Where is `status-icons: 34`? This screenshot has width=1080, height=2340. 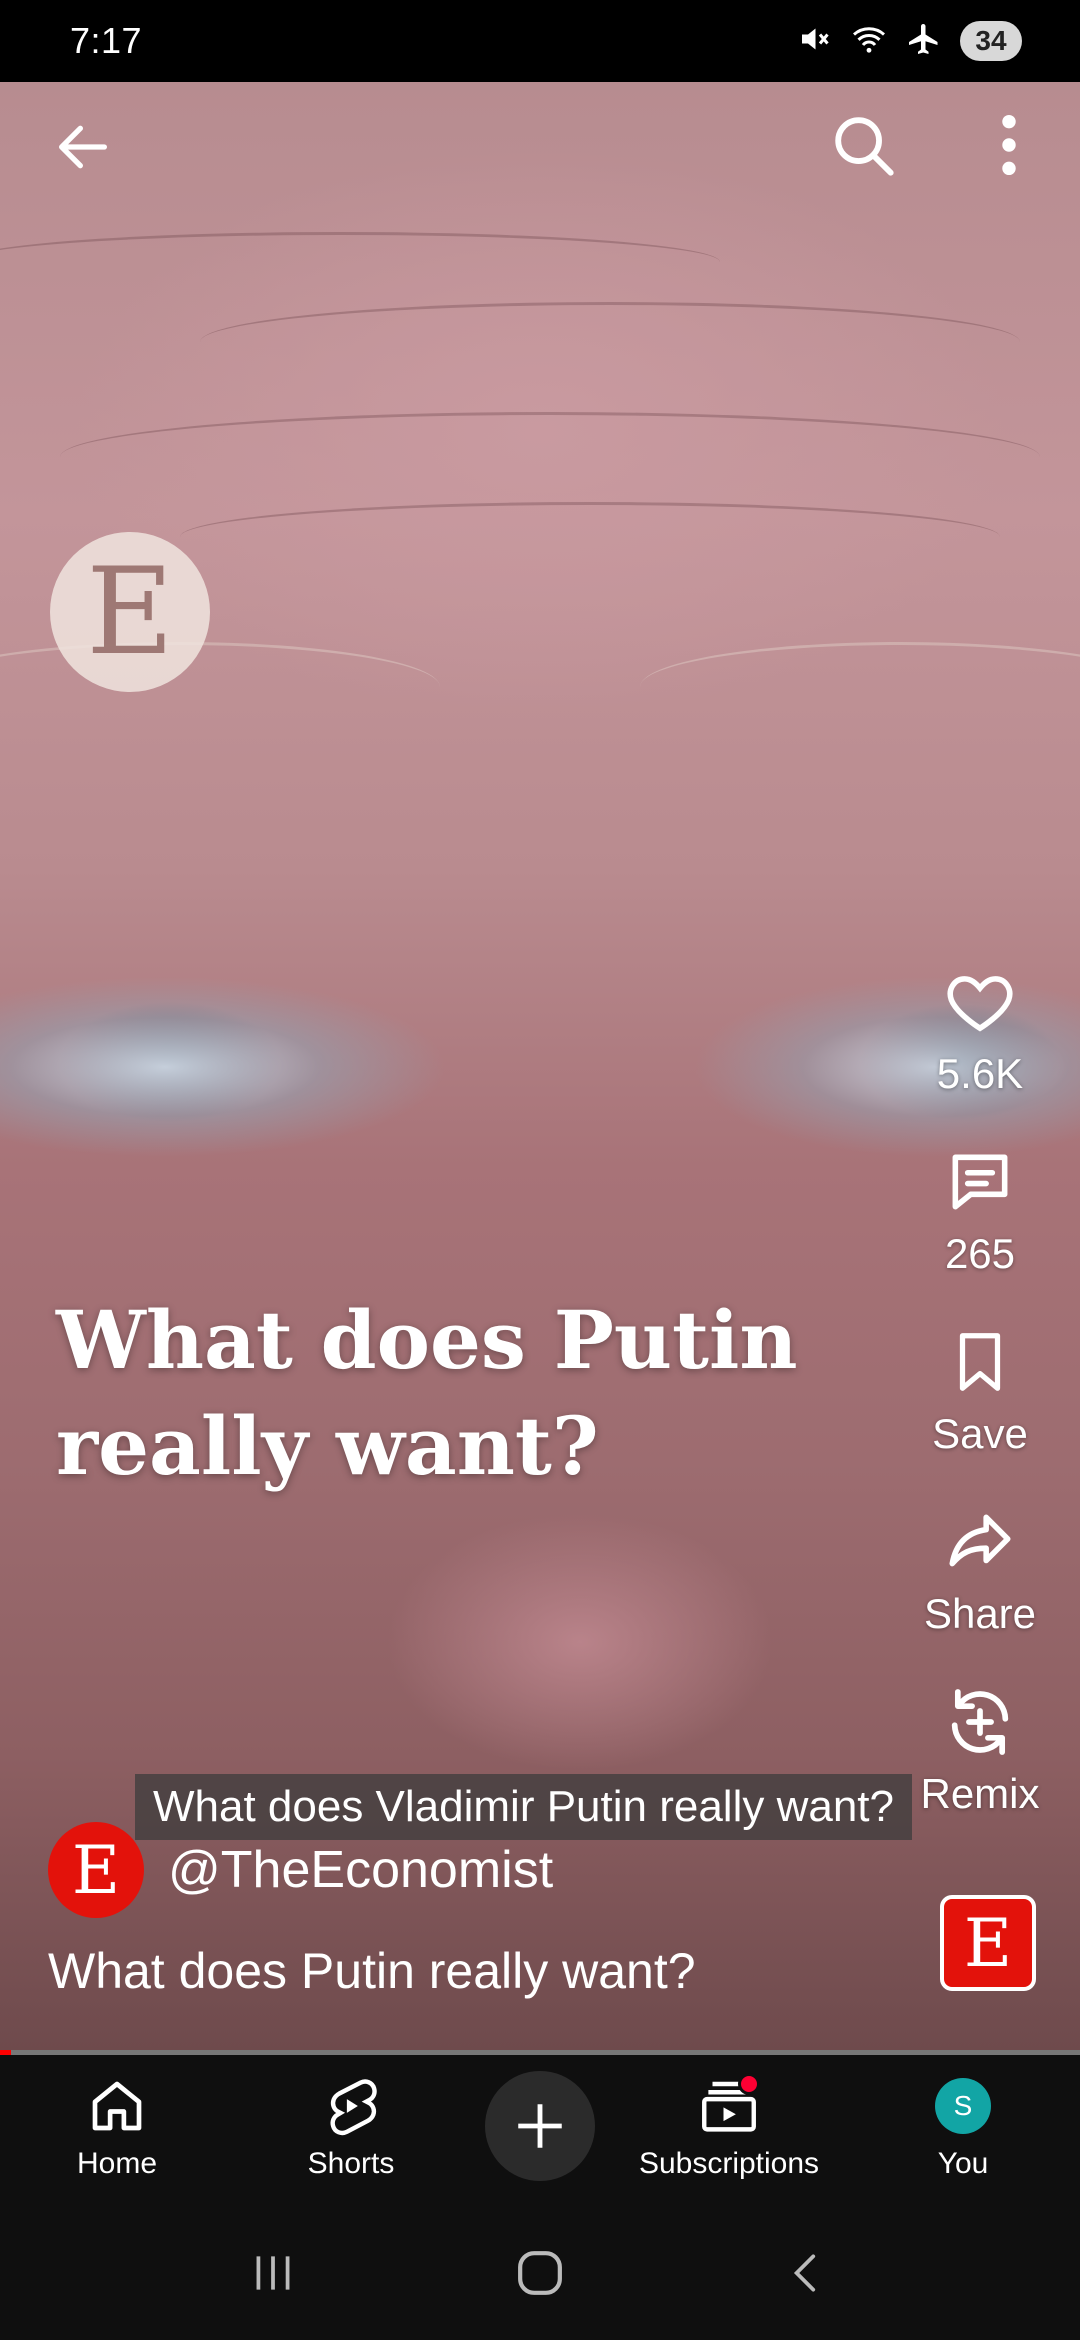 status-icons: 34 is located at coordinates (909, 41).